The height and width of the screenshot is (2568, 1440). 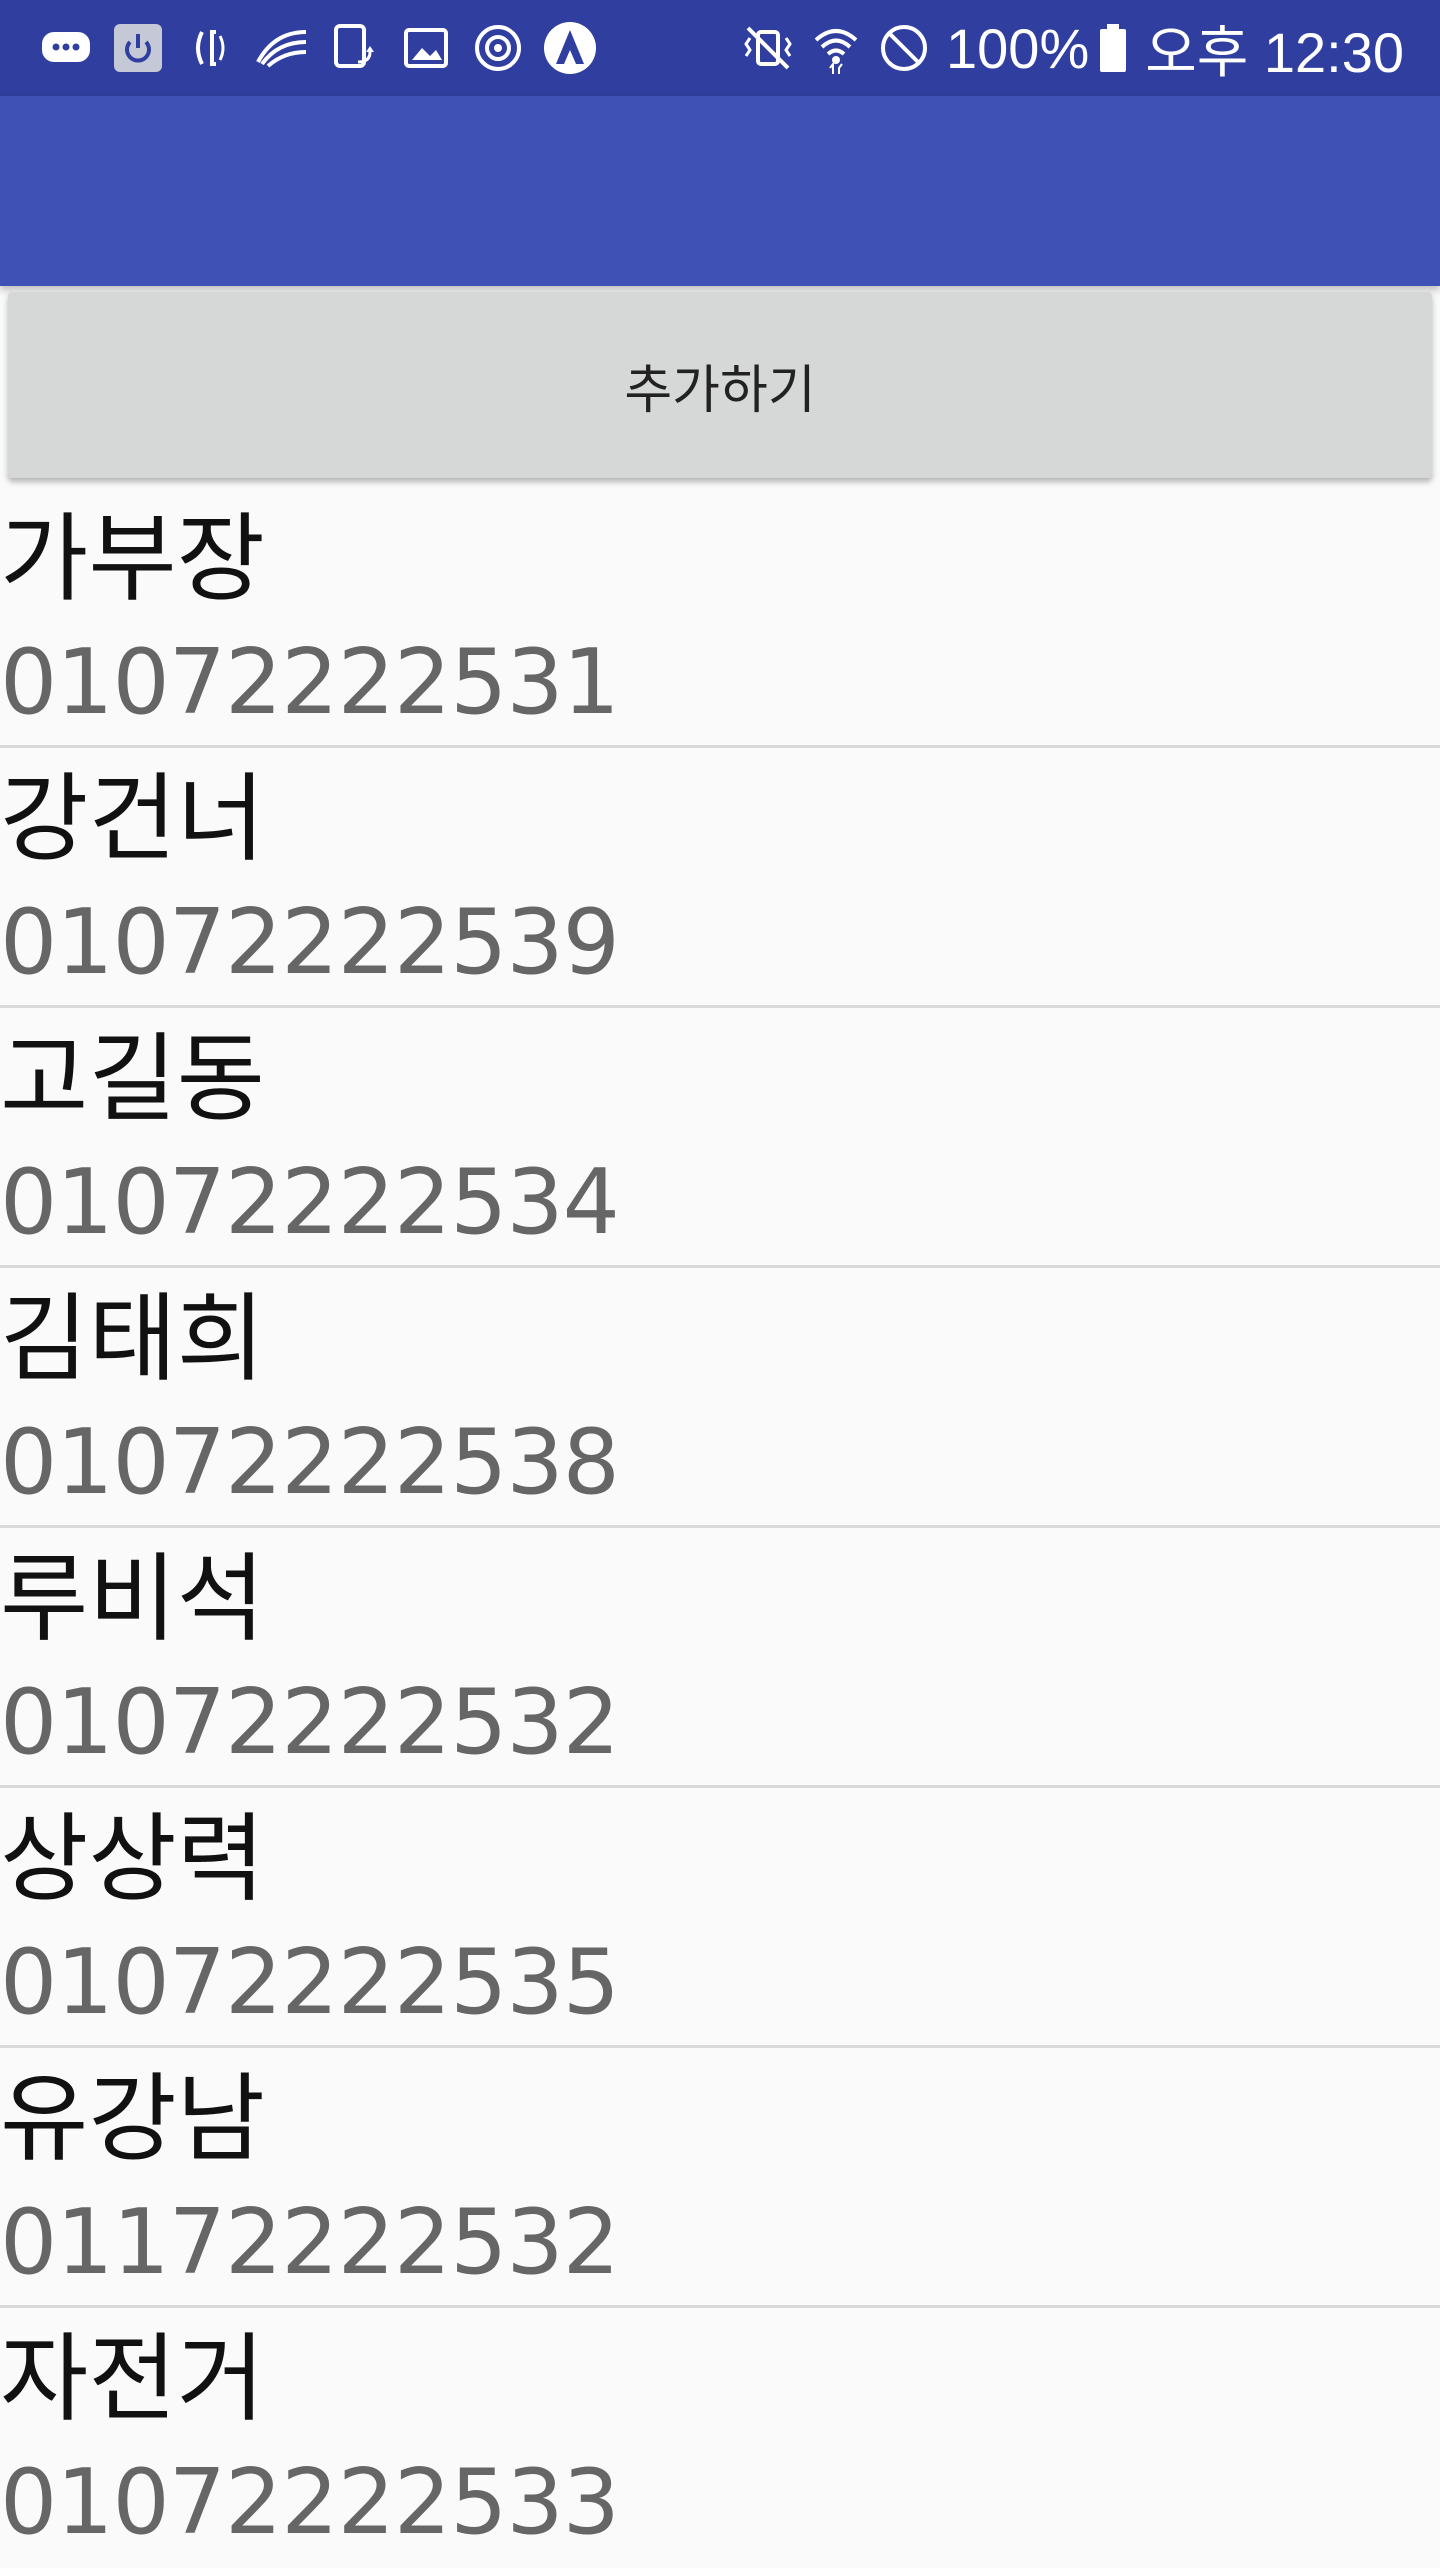 What do you see at coordinates (720, 878) in the screenshot?
I see `list-item: 강건너 01072222539` at bounding box center [720, 878].